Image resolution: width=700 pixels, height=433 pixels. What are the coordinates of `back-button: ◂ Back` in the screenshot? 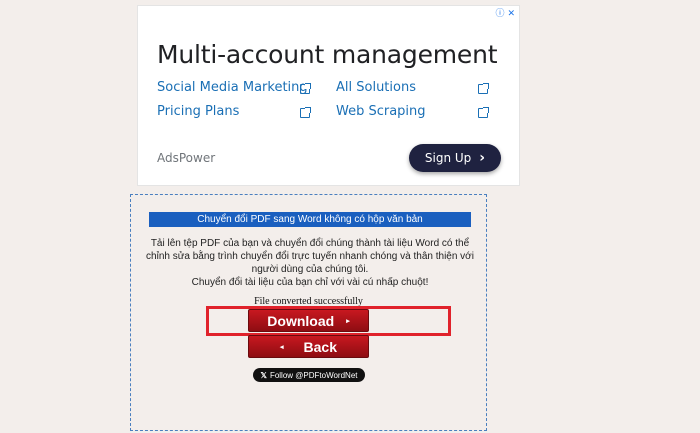 It's located at (308, 346).